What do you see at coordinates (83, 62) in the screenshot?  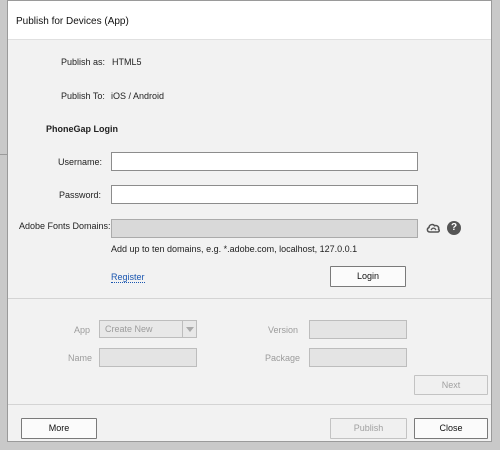 I see `publish-as-label: Publish as:` at bounding box center [83, 62].